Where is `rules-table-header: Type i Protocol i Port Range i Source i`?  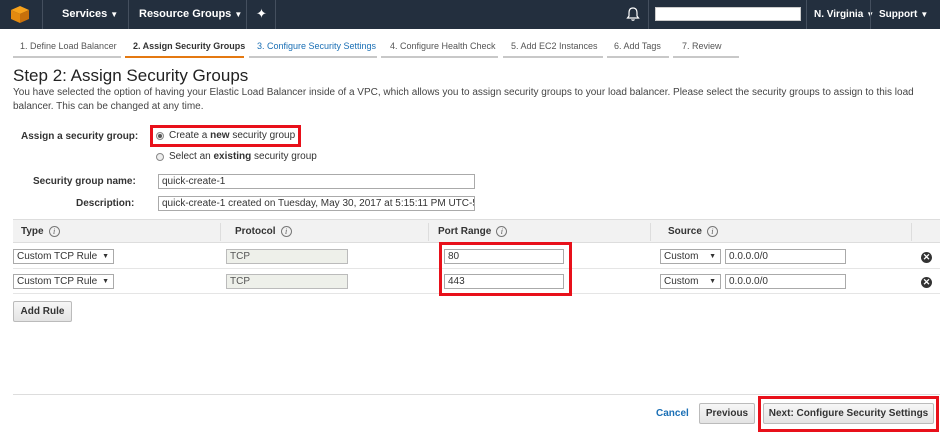 rules-table-header: Type i Protocol i Port Range i Source i is located at coordinates (476, 231).